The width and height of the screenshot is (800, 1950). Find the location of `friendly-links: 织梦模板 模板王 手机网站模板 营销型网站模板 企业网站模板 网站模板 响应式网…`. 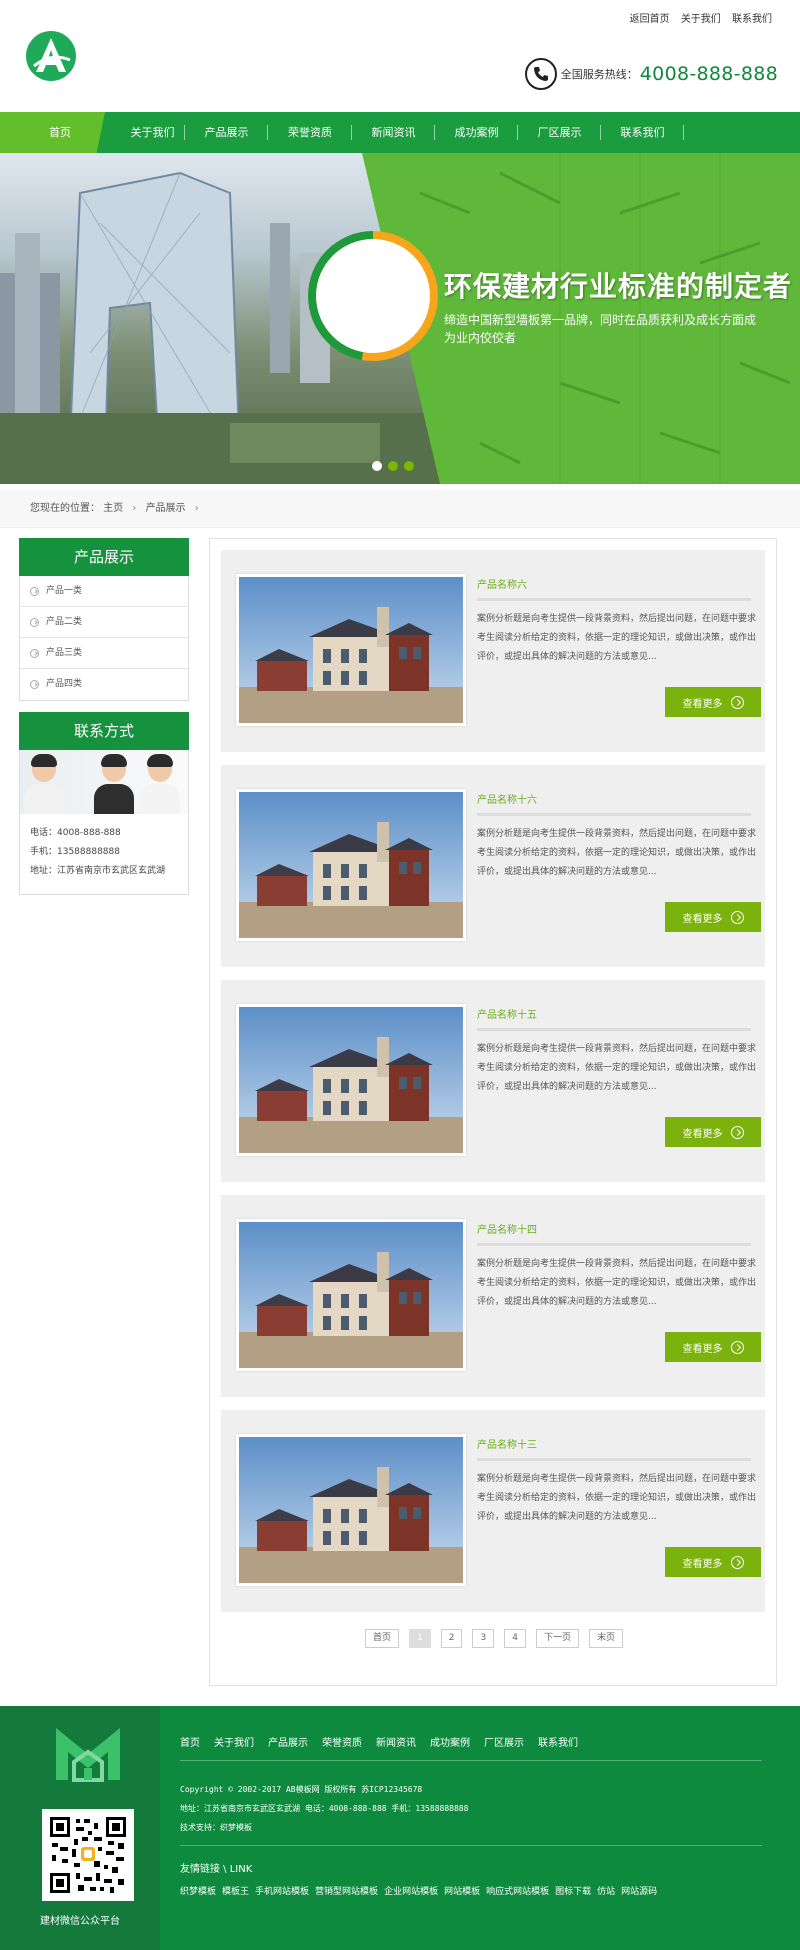

friendly-links: 织梦模板 模板王 手机网站模板 营销型网站模板 企业网站模板 网站模板 响应式网… is located at coordinates (421, 1890).